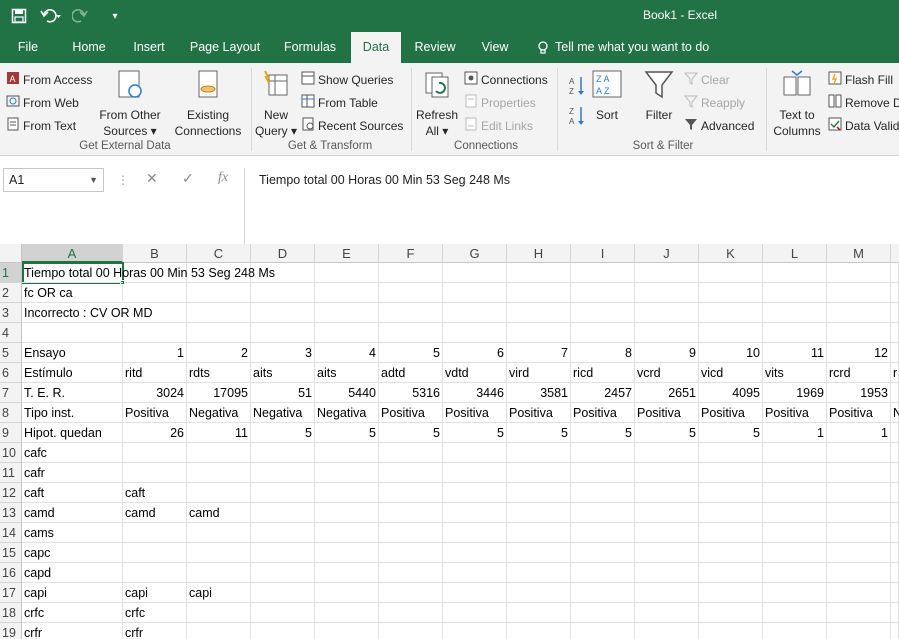 This screenshot has width=899, height=639. What do you see at coordinates (219, 493) in the screenshot?
I see `cell-c12` at bounding box center [219, 493].